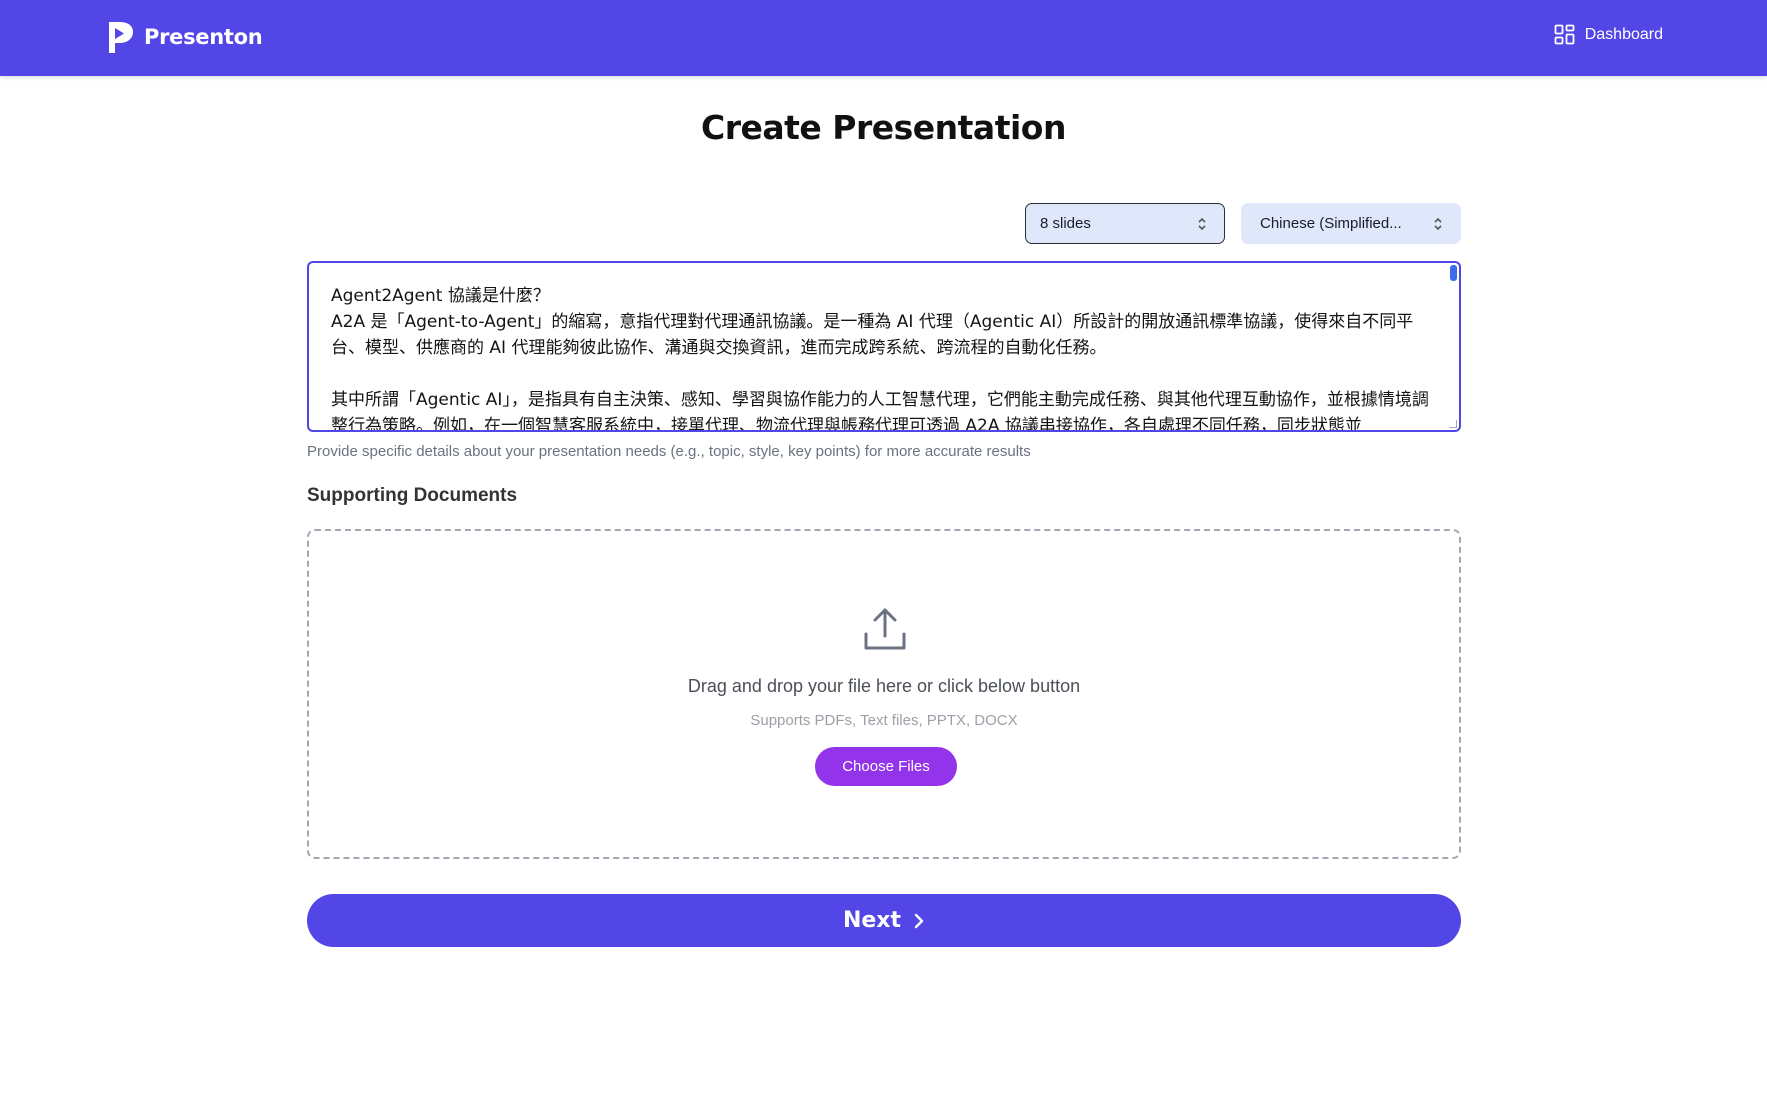 The width and height of the screenshot is (1767, 1103). What do you see at coordinates (1564, 34) in the screenshot?
I see `dashboard-grid-icon` at bounding box center [1564, 34].